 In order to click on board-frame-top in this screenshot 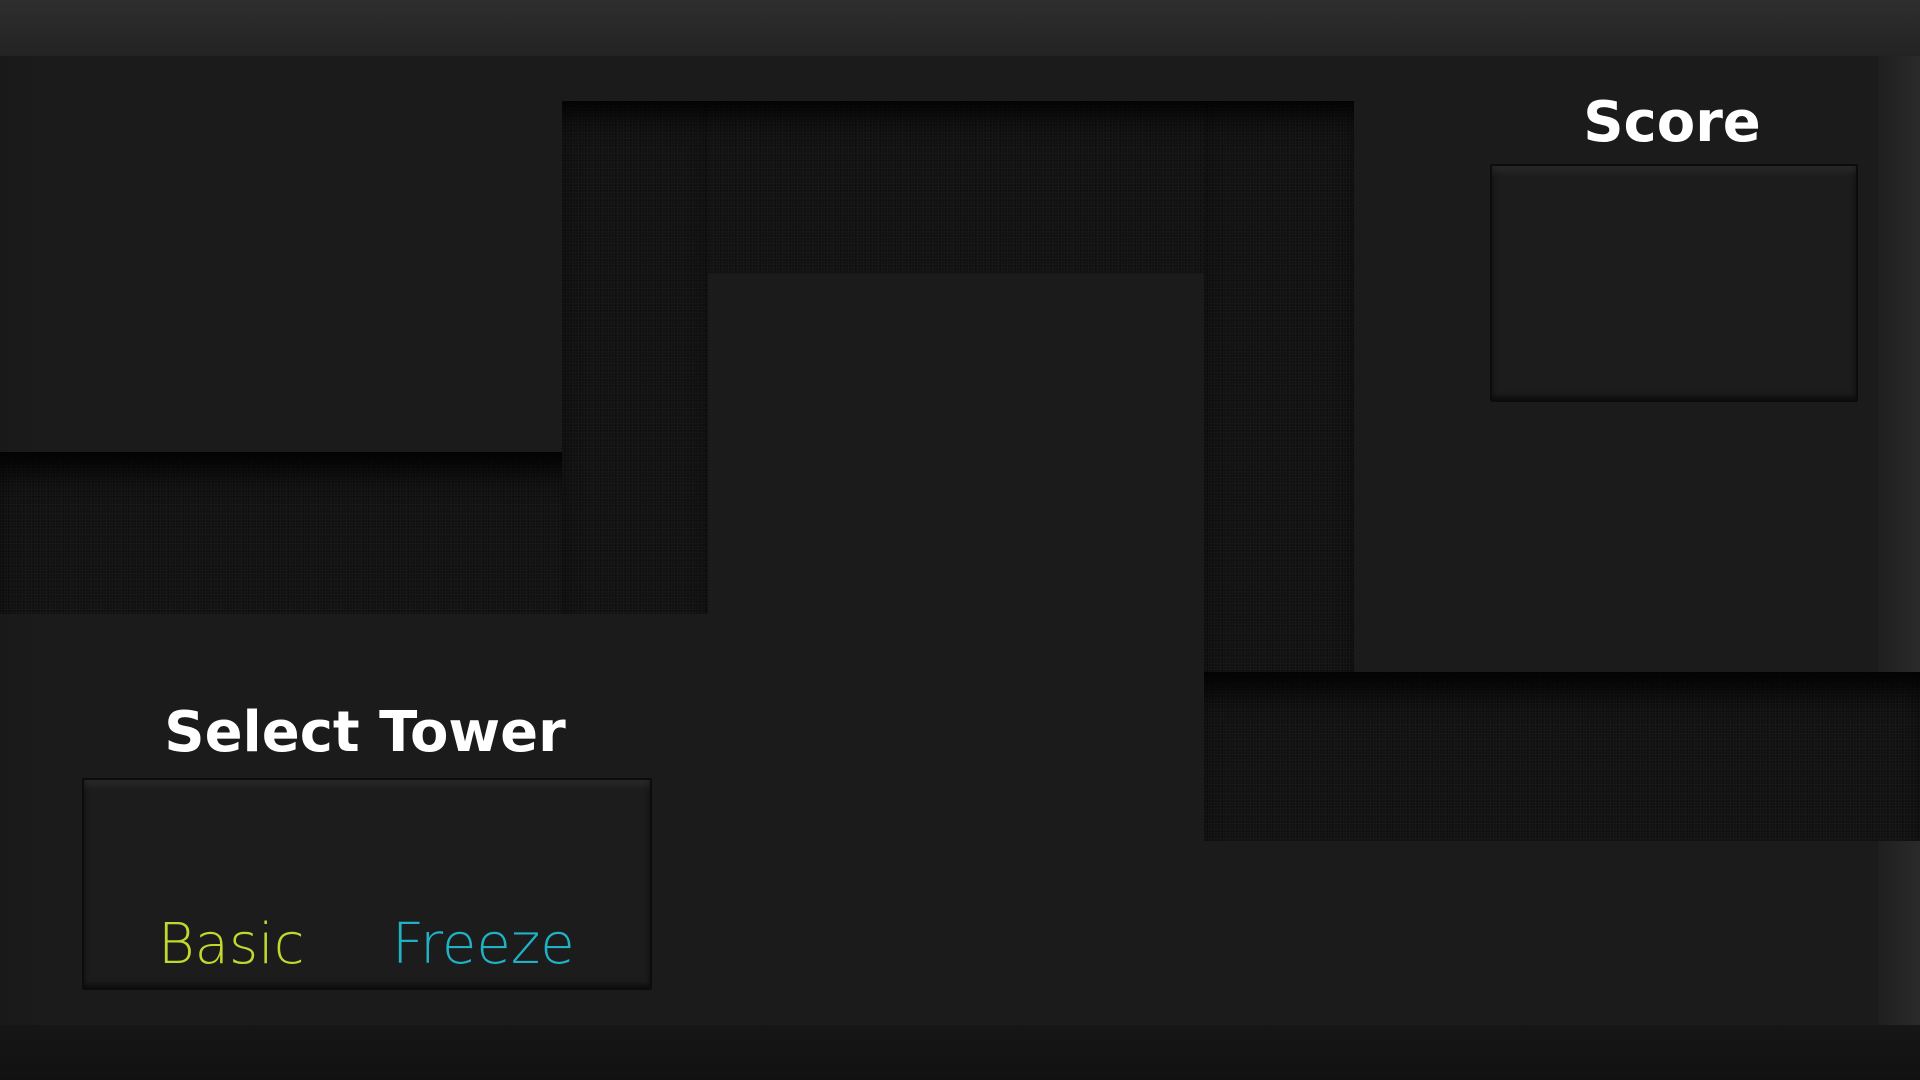, I will do `click(960, 28)`.